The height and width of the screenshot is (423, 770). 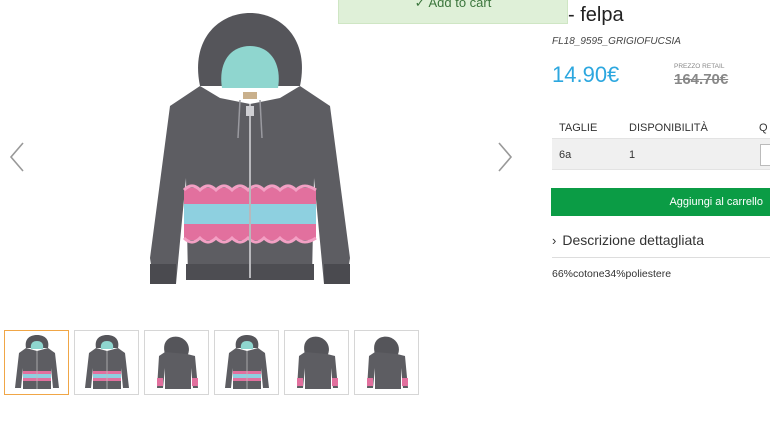 What do you see at coordinates (765, 155) in the screenshot?
I see `quantity-input` at bounding box center [765, 155].